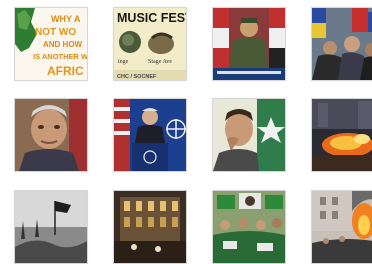 The image size is (372, 264). I want to click on africa-line3: AND HOW, so click(63, 44).